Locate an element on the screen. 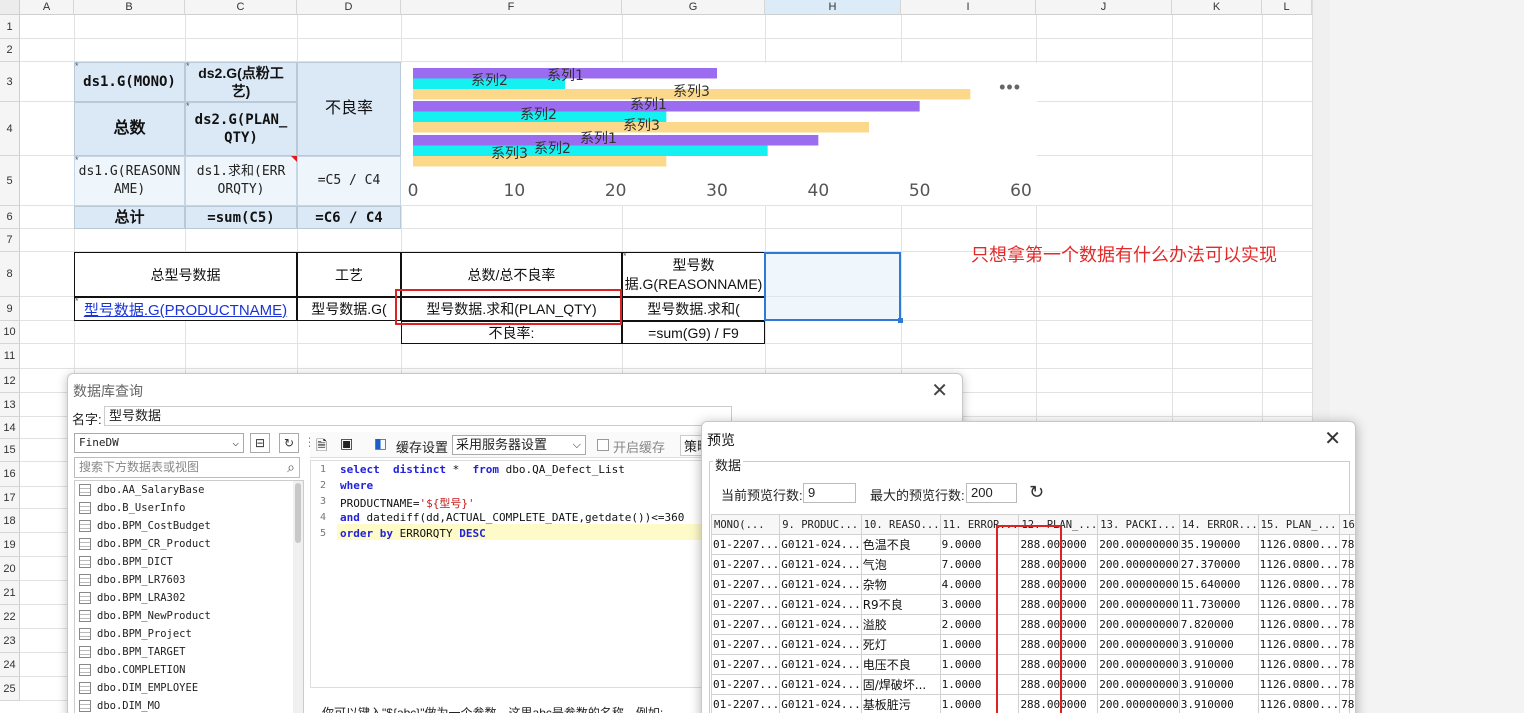 This screenshot has height=713, width=1524. grid-cell: 7.820000 is located at coordinates (1218, 624).